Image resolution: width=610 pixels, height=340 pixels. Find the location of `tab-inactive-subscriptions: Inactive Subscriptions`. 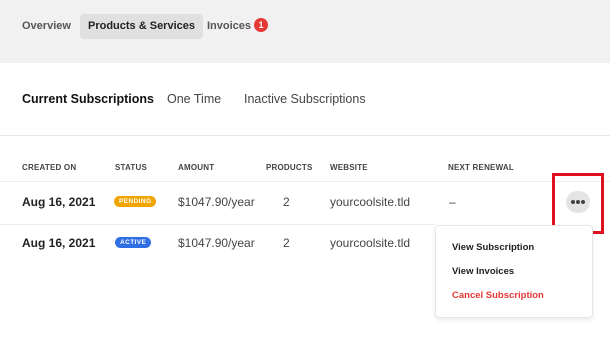

tab-inactive-subscriptions: Inactive Subscriptions is located at coordinates (305, 99).